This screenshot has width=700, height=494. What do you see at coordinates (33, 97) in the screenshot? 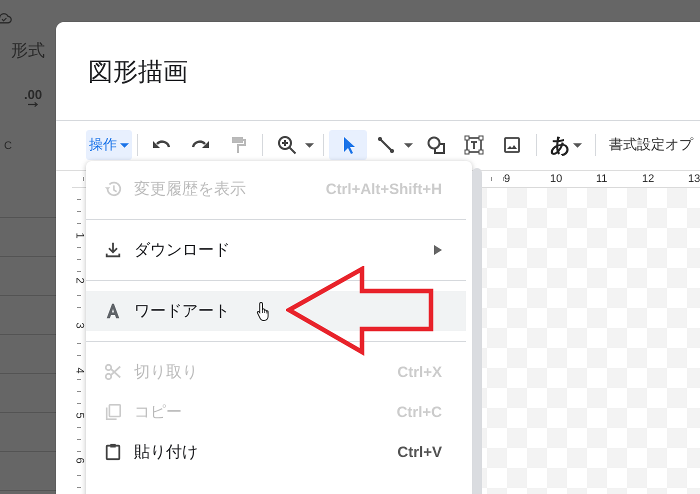
I see `decimal-button: .00` at bounding box center [33, 97].